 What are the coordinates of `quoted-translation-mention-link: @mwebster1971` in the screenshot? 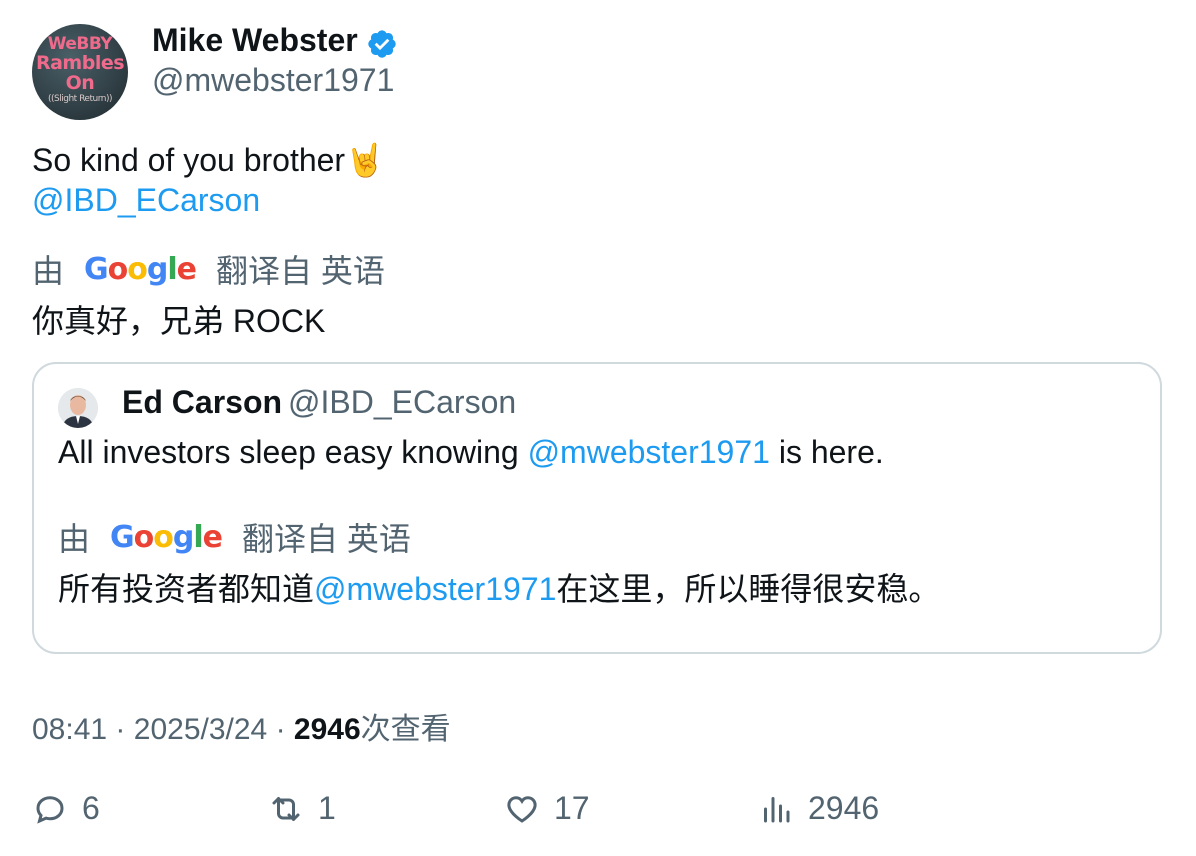 It's located at (435, 589).